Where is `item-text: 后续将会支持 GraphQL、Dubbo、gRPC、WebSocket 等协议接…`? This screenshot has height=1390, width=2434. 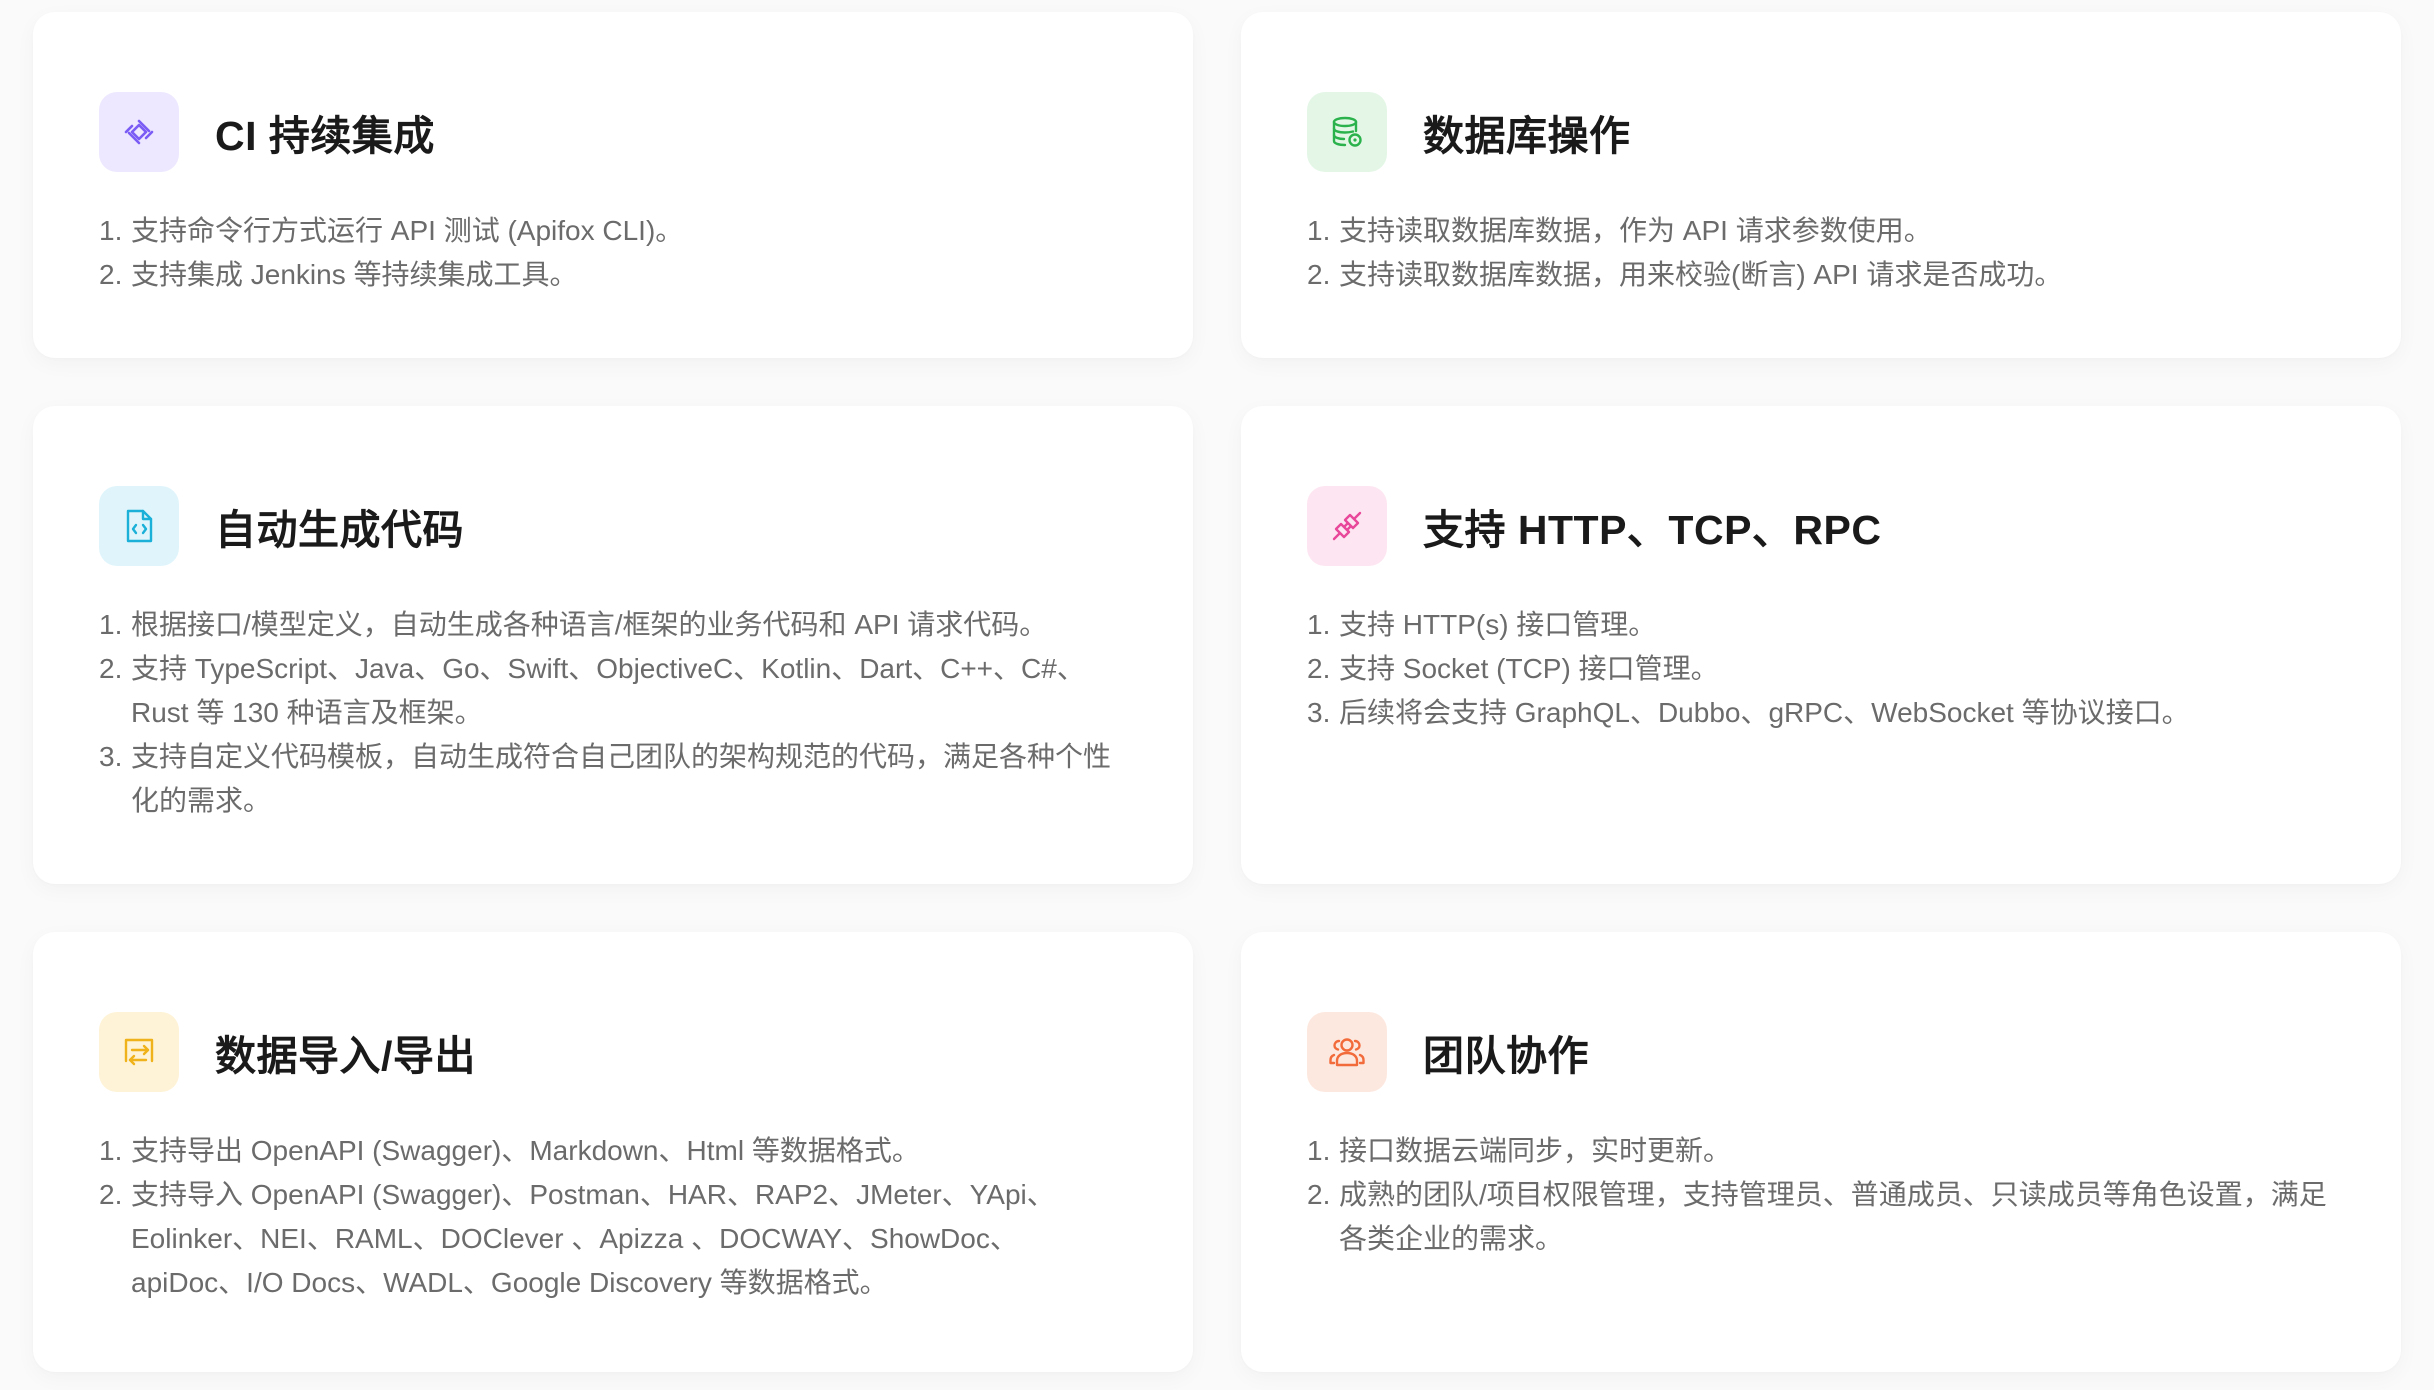
item-text: 后续将会支持 GraphQL、Dubbo、gRPC、WebSocket 等协议接… is located at coordinates (1764, 712).